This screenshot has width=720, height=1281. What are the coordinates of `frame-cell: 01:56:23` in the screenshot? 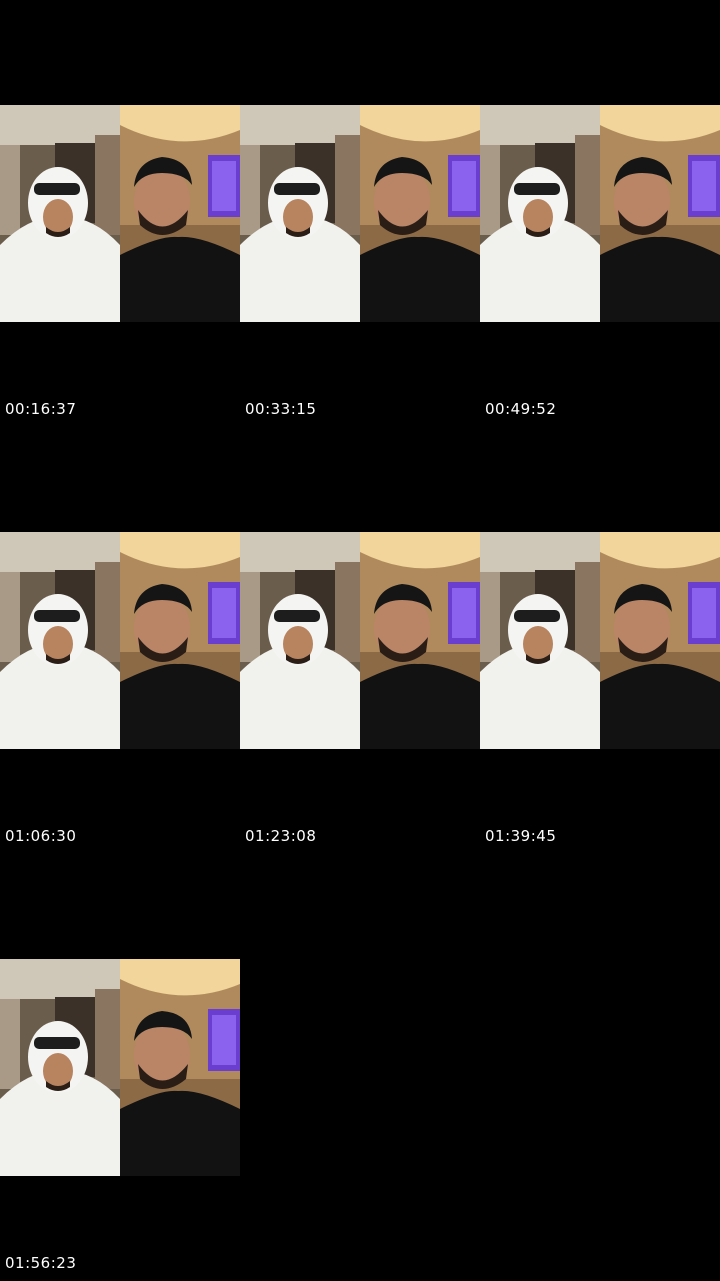 It's located at (120, 1067).